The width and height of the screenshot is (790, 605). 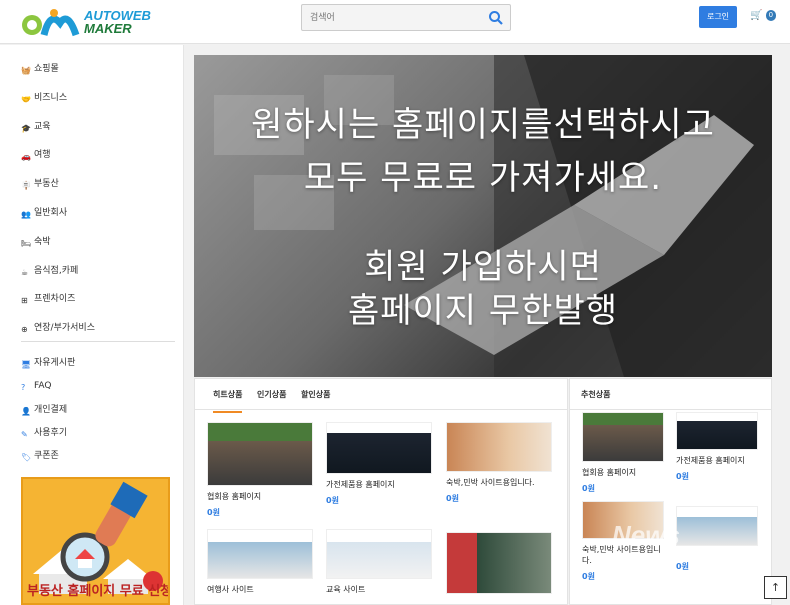 I want to click on signpost-icon: 🪧, so click(x=26, y=186).